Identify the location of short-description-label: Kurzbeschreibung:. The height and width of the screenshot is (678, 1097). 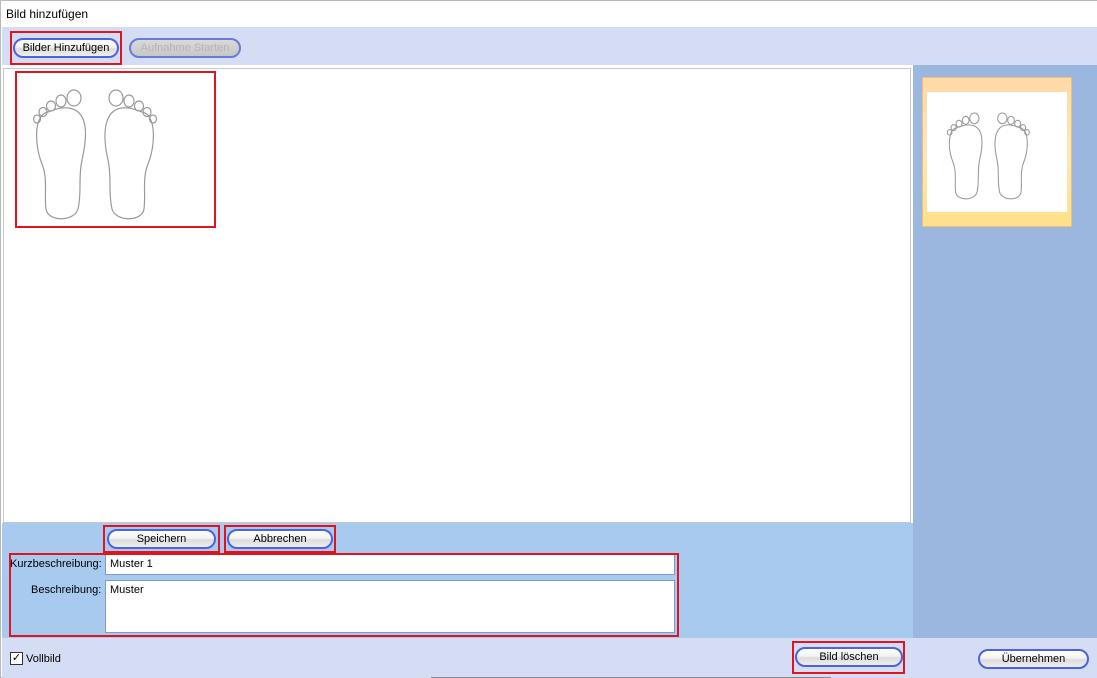
(56, 564).